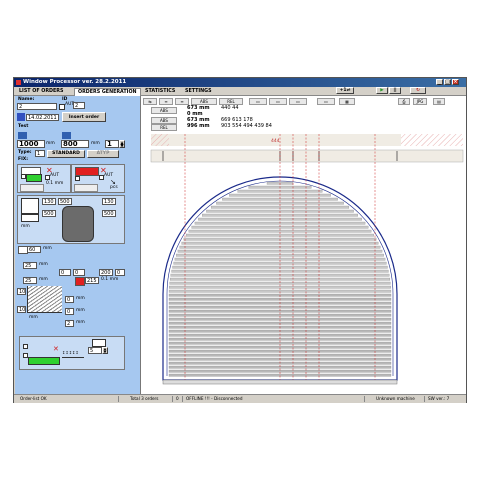 This screenshot has height=480, width=480. Describe the element at coordinates (21, 117) in the screenshot. I see `calendar-icon` at that location.